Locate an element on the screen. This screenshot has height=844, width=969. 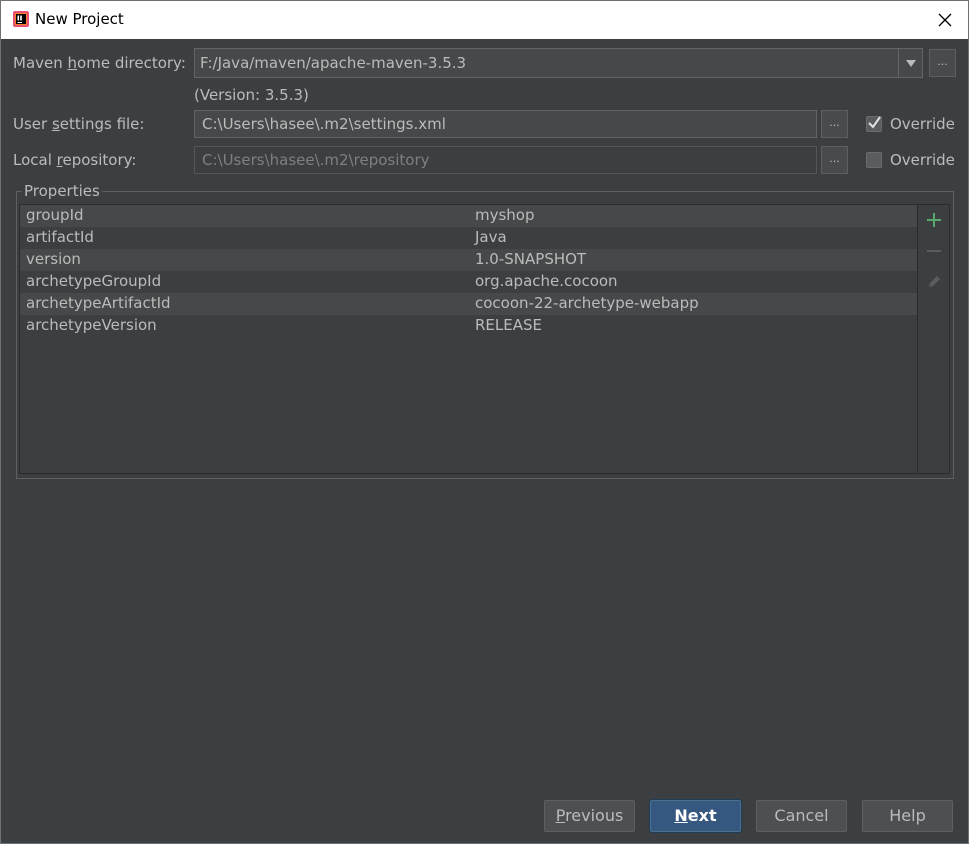
label-part: Local is located at coordinates (35, 160).